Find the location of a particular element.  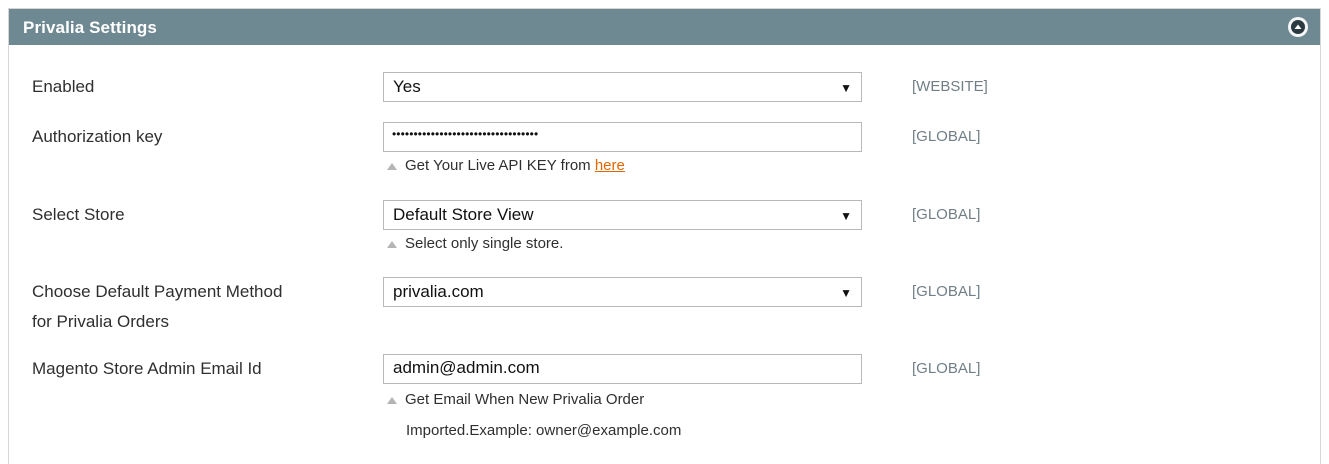

email-note: Get Email When New Privalia Order is located at coordinates (515, 400).